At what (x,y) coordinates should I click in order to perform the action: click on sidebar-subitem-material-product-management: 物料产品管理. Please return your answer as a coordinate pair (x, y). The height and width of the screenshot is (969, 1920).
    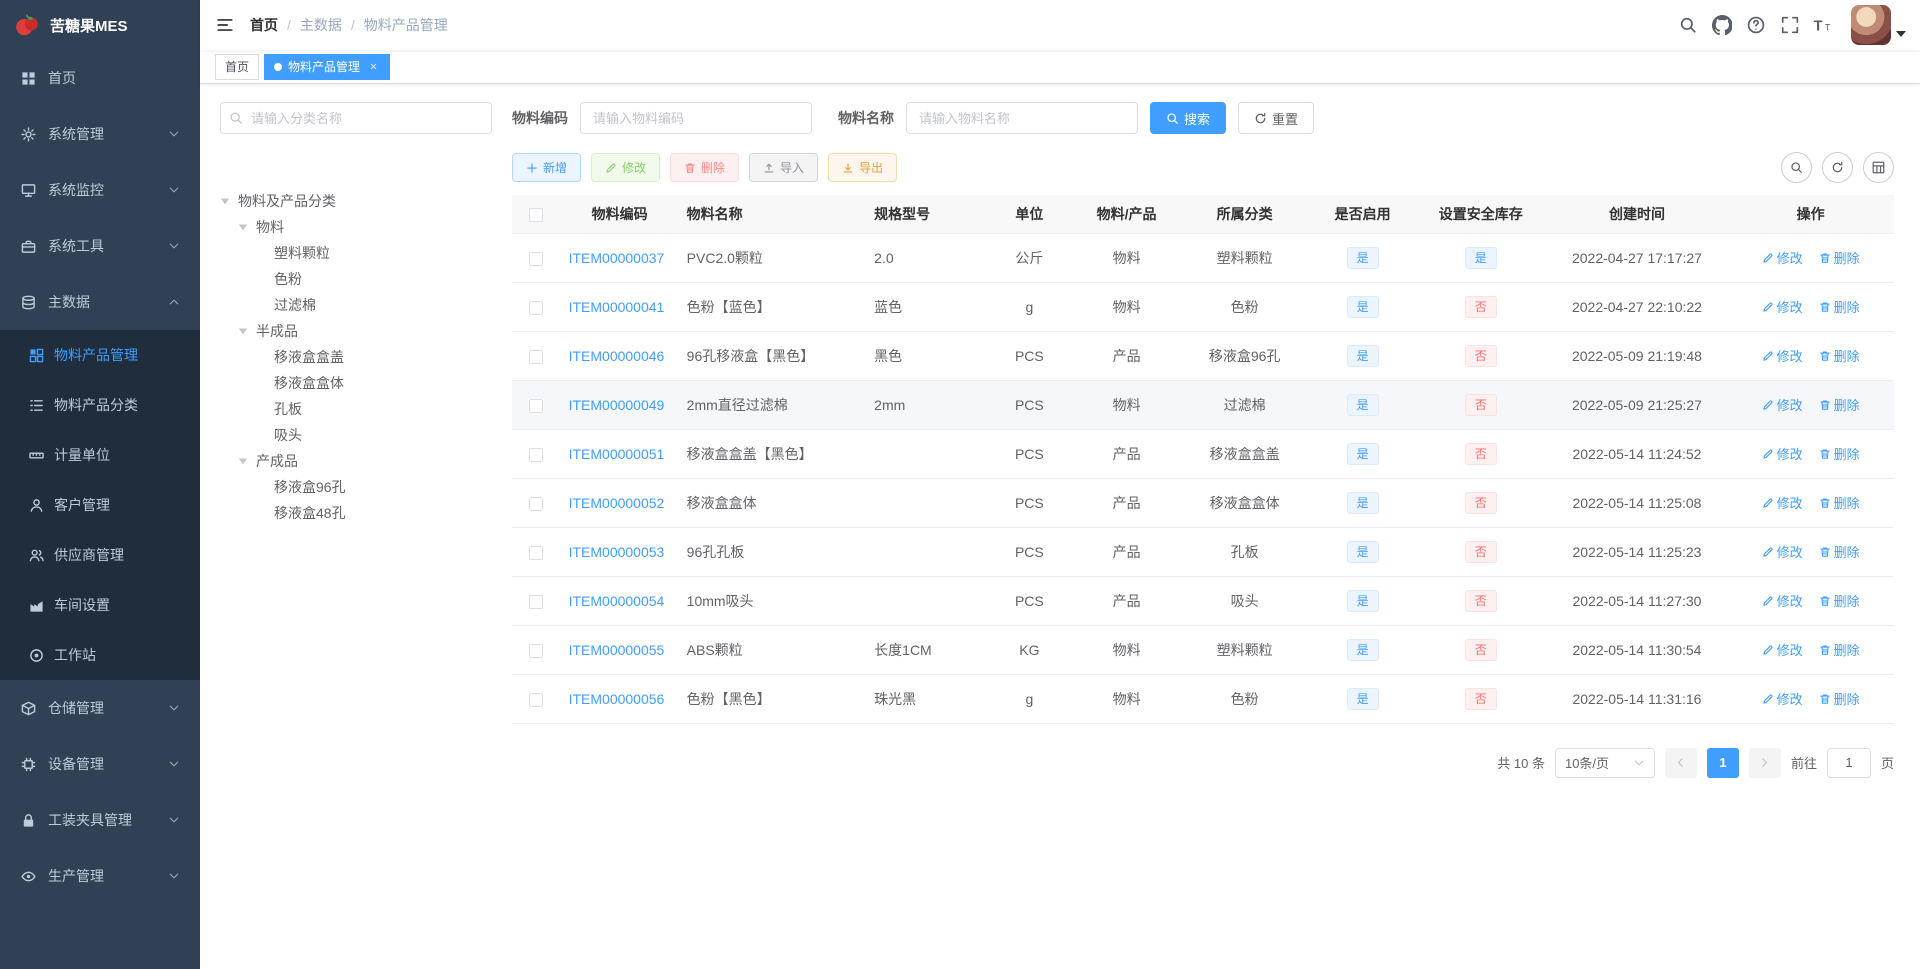
    Looking at the image, I should click on (100, 355).